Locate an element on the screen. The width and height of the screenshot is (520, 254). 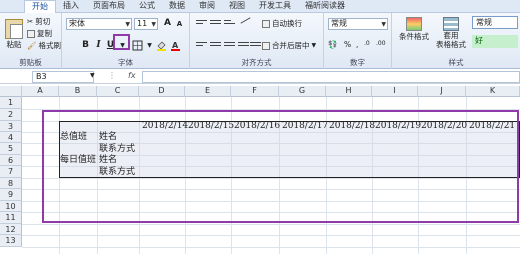
row-header-10: 10 is located at coordinates (11, 206).